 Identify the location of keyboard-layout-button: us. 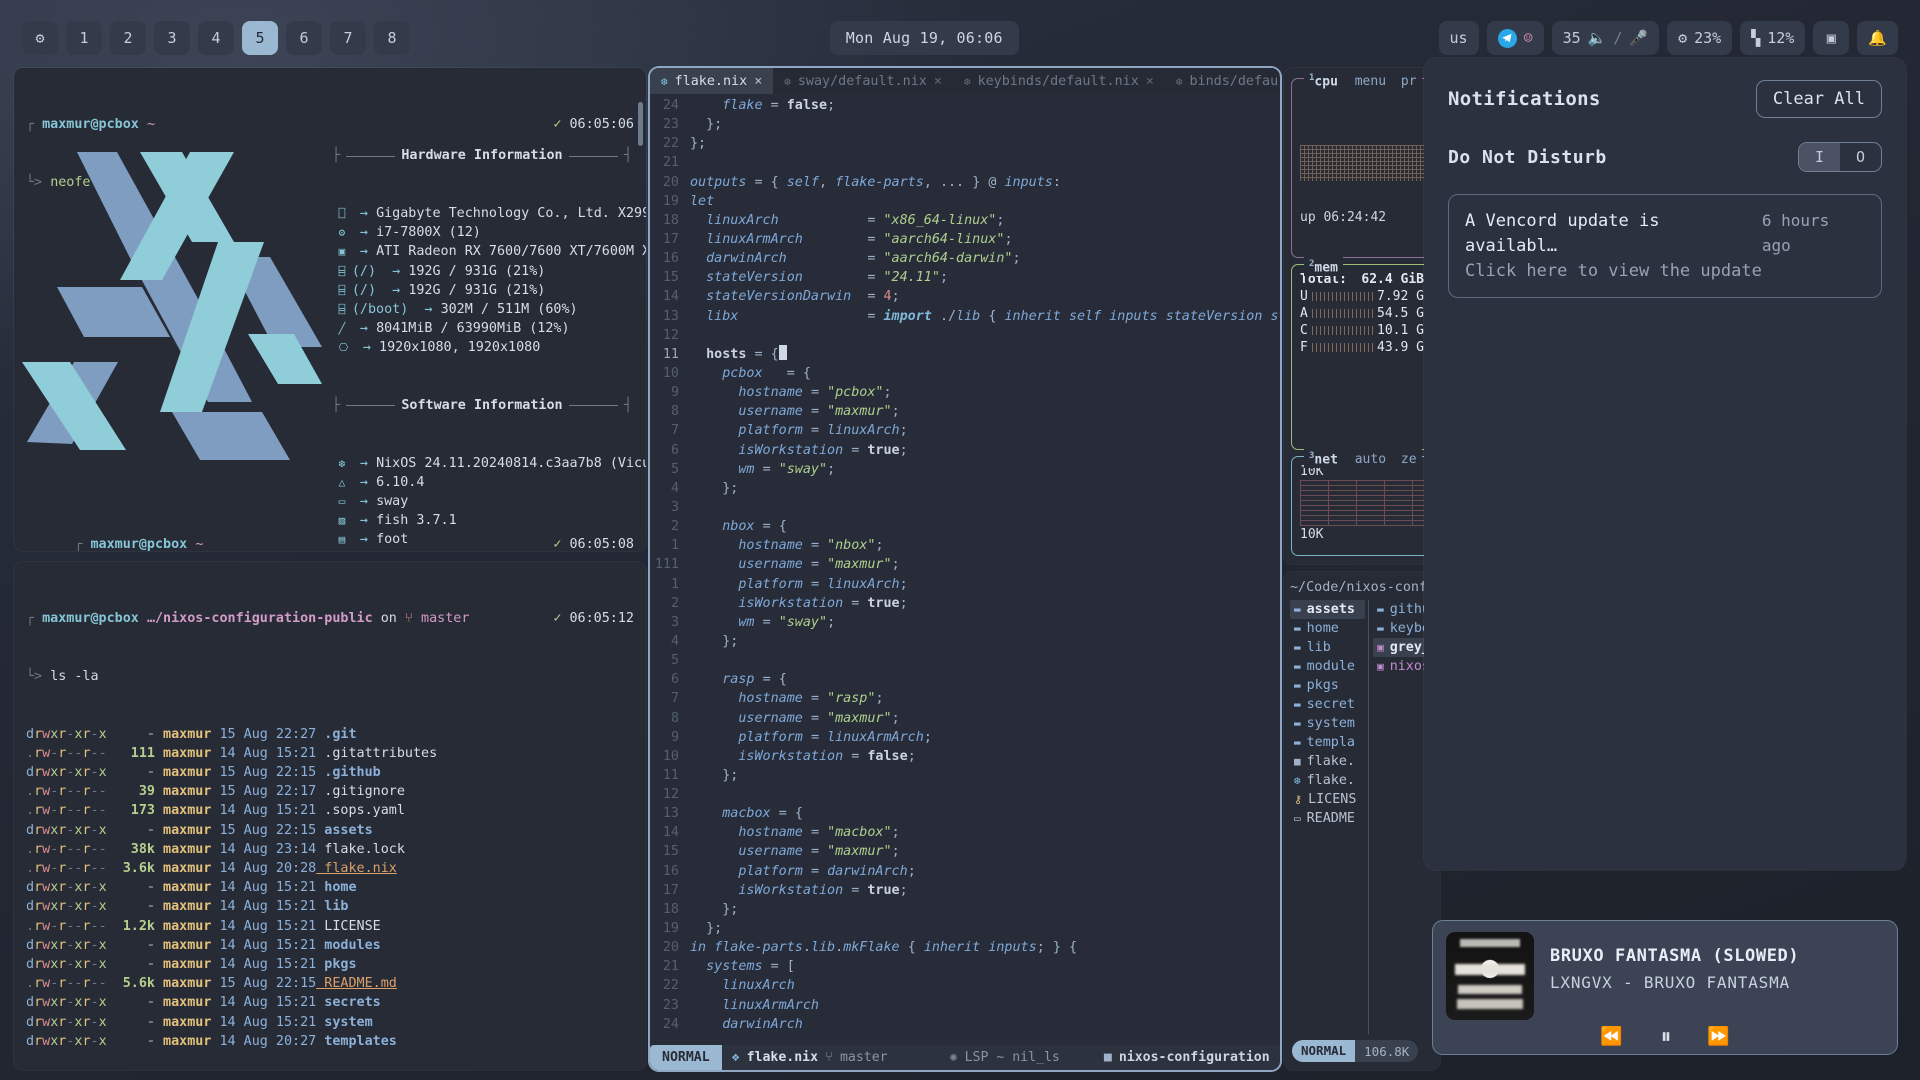
(1458, 38).